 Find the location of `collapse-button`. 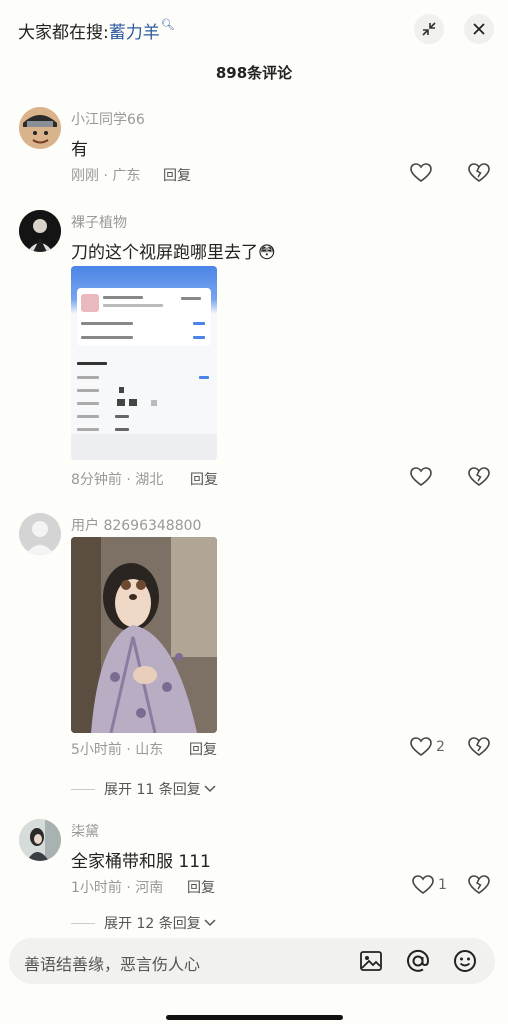

collapse-button is located at coordinates (429, 29).